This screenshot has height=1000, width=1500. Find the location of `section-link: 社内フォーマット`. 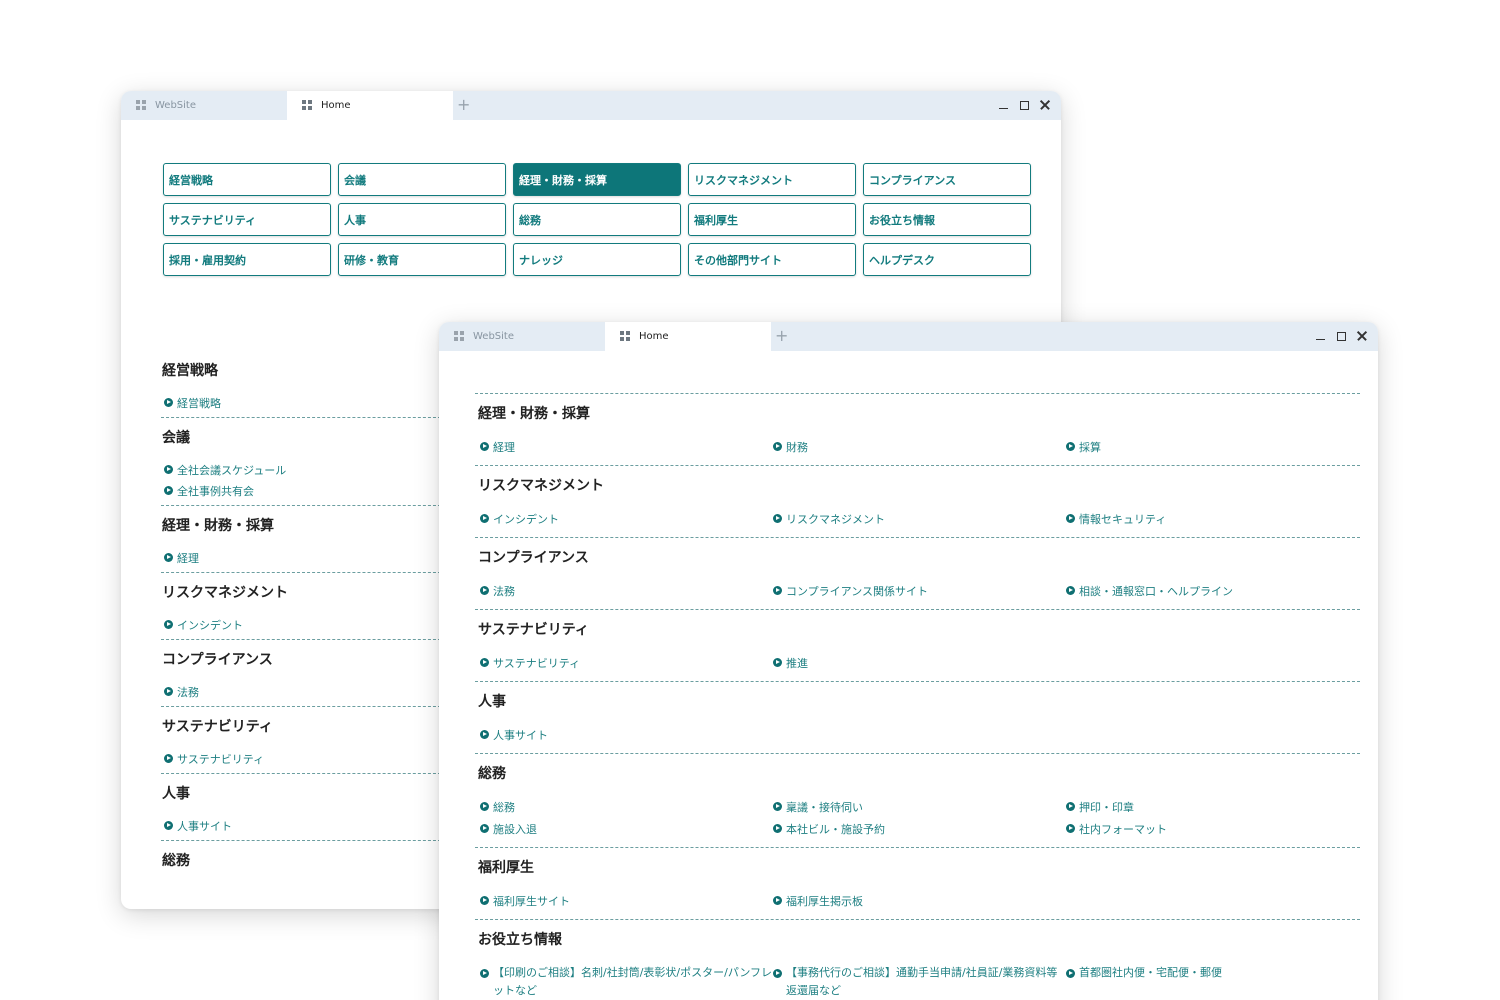

section-link: 社内フォーマット is located at coordinates (1212, 828).